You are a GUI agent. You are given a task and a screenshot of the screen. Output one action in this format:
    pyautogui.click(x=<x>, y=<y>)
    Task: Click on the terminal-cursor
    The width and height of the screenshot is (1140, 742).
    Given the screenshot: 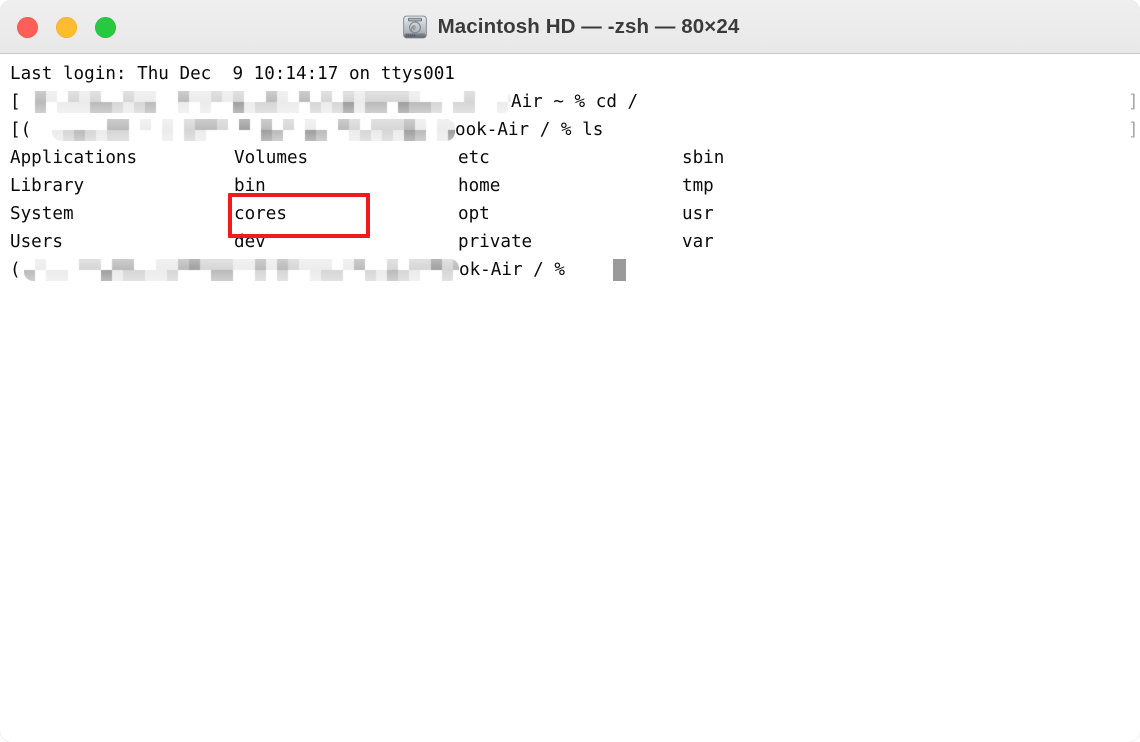 What is the action you would take?
    pyautogui.click(x=619, y=270)
    